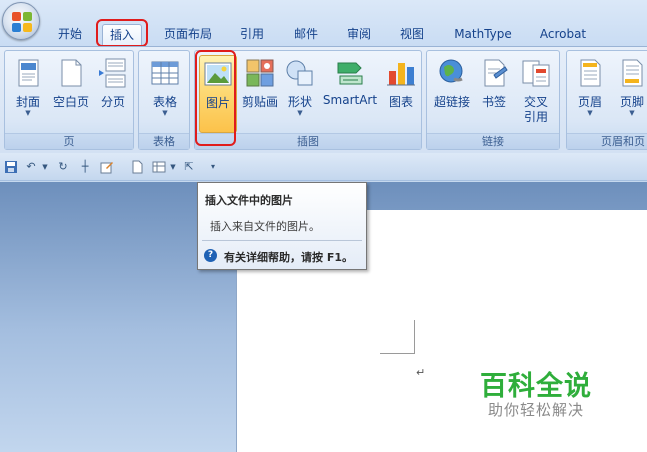 The width and height of the screenshot is (647, 452). Describe the element at coordinates (210, 255) in the screenshot. I see `help-icon: ?` at that location.